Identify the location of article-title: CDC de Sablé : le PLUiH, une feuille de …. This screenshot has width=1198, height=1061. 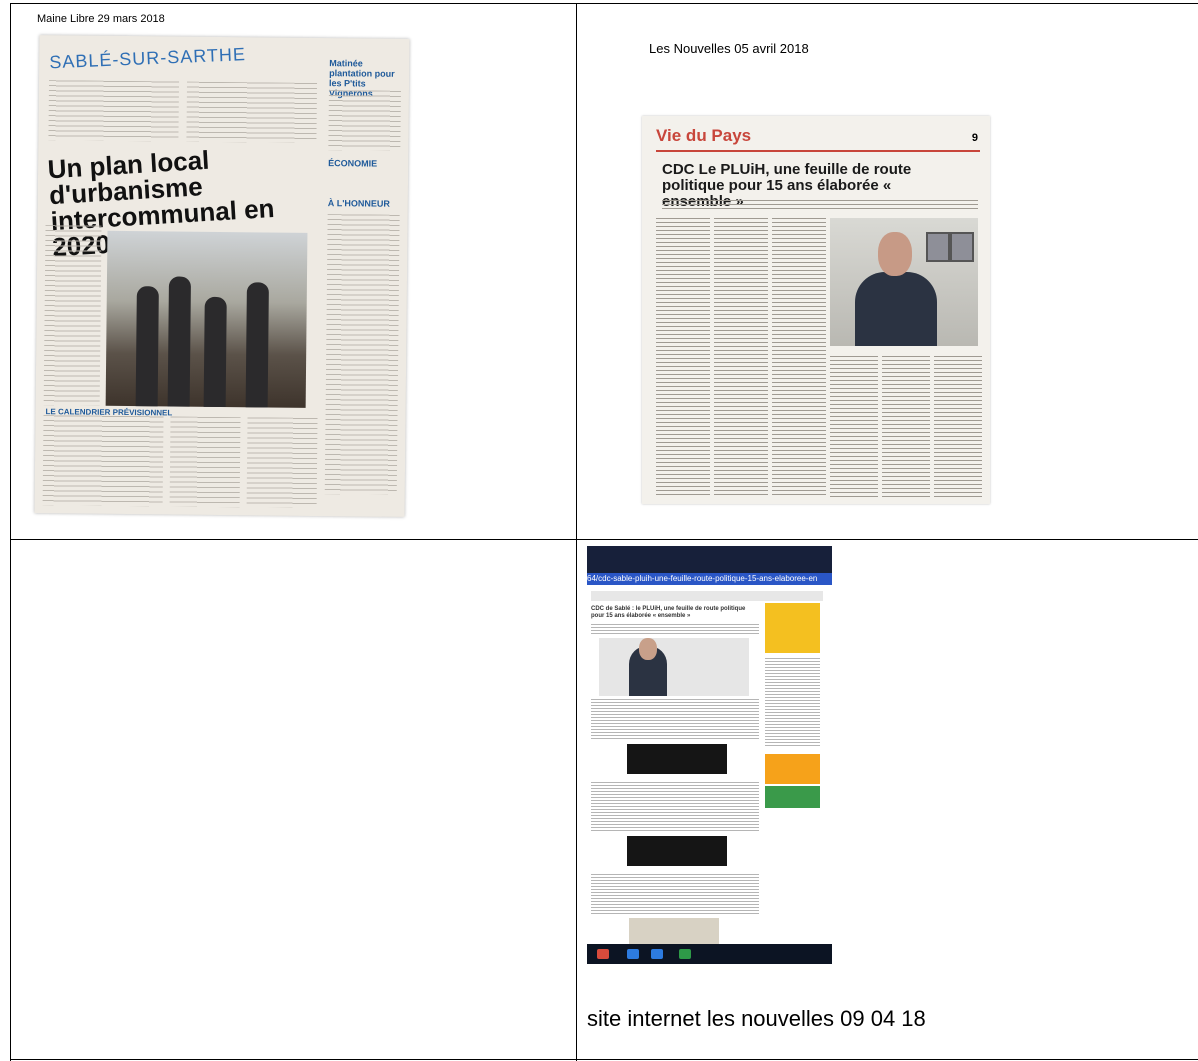
(668, 612).